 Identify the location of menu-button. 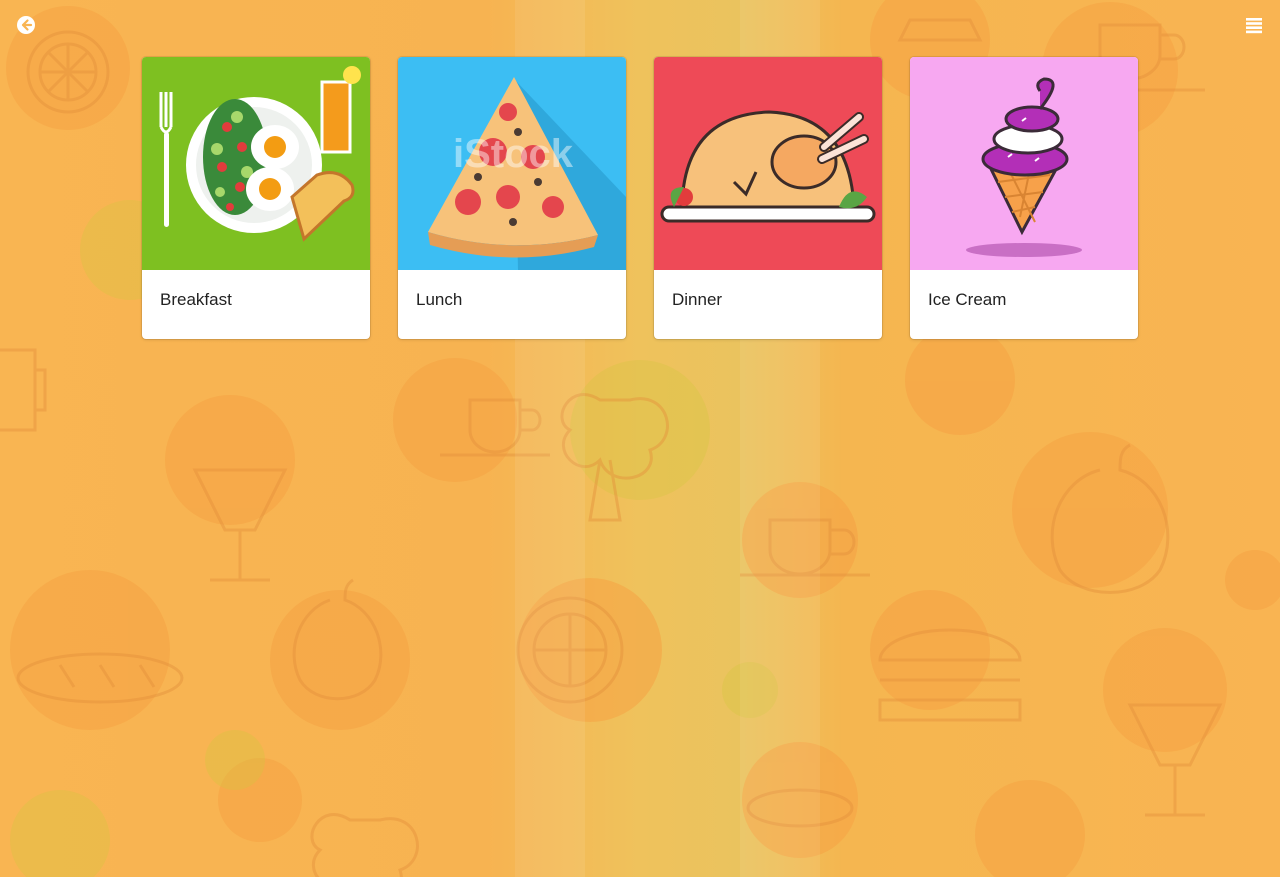
(1254, 25).